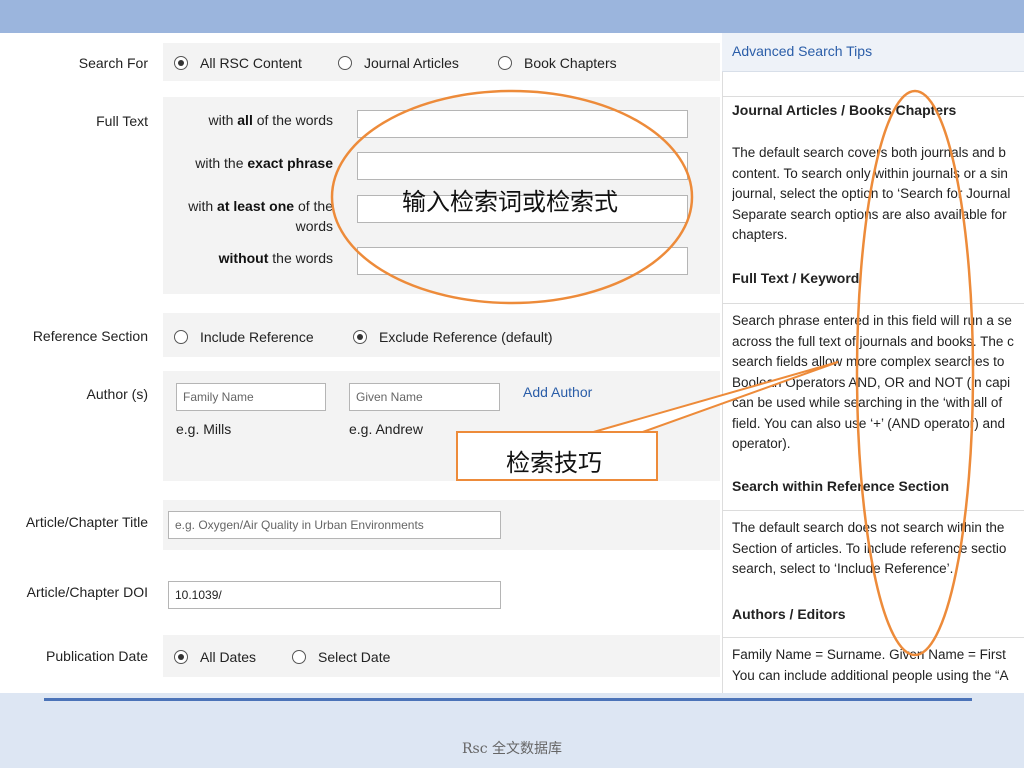 This screenshot has height=768, width=1024. I want to click on search-terms-note: 输入检索词或检索式, so click(510, 202).